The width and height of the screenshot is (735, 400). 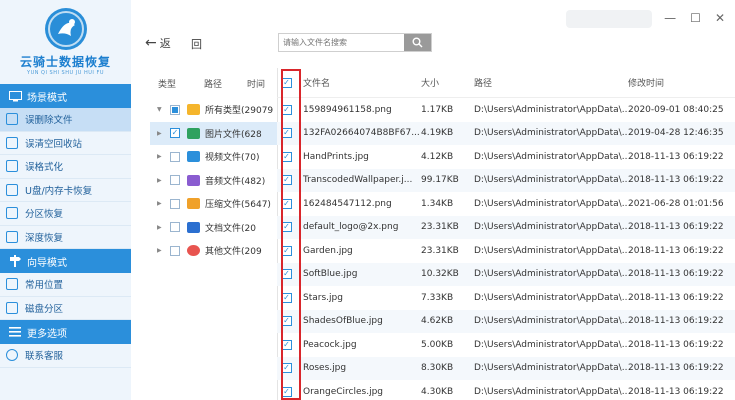 I want to click on header-modified: 修改时间, so click(x=681, y=82).